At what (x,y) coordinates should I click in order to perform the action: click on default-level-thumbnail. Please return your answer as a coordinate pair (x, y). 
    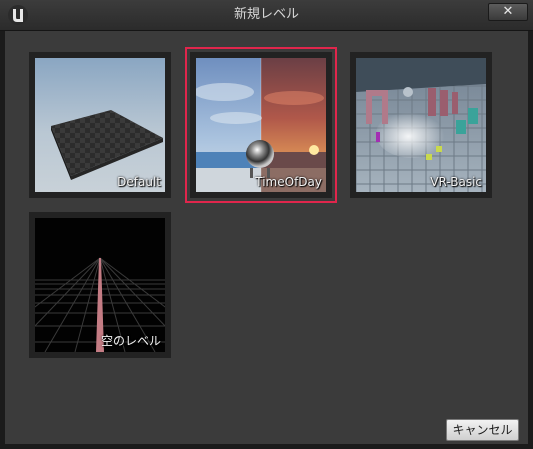
    Looking at the image, I should click on (100, 125).